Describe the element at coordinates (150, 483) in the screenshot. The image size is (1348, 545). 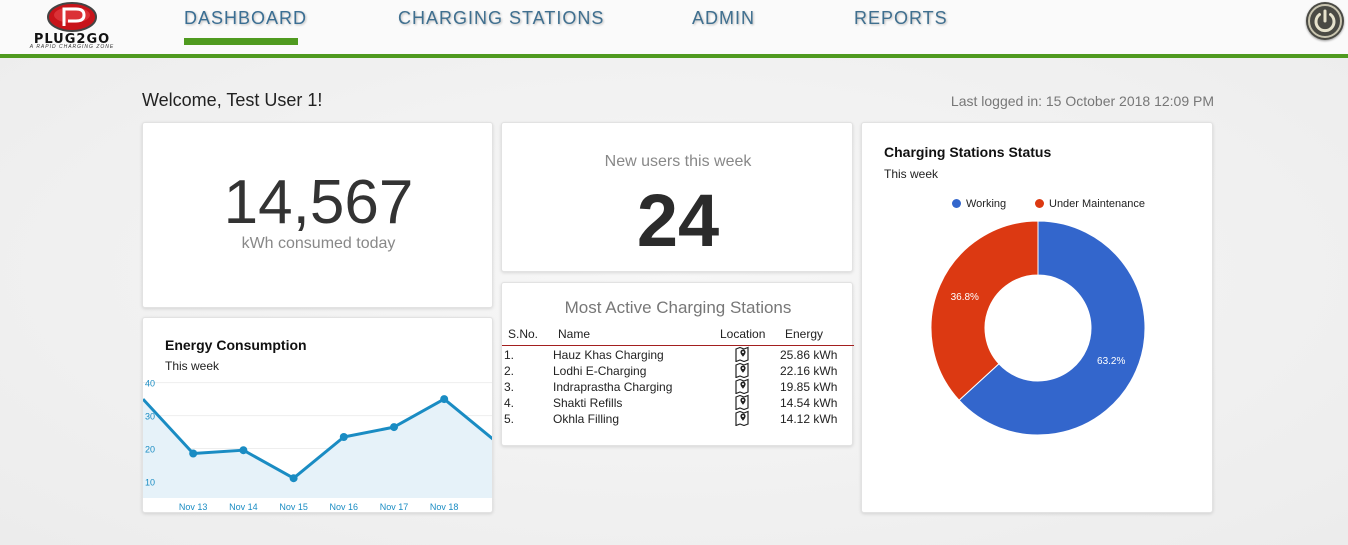
I see `y-tick-label: 10` at that location.